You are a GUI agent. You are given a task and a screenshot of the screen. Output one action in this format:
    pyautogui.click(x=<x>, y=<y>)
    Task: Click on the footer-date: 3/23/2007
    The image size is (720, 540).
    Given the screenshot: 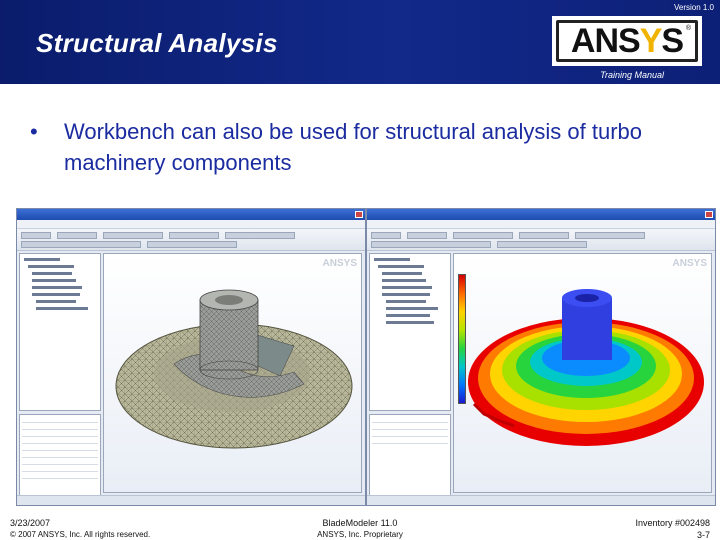 What is the action you would take?
    pyautogui.click(x=30, y=523)
    